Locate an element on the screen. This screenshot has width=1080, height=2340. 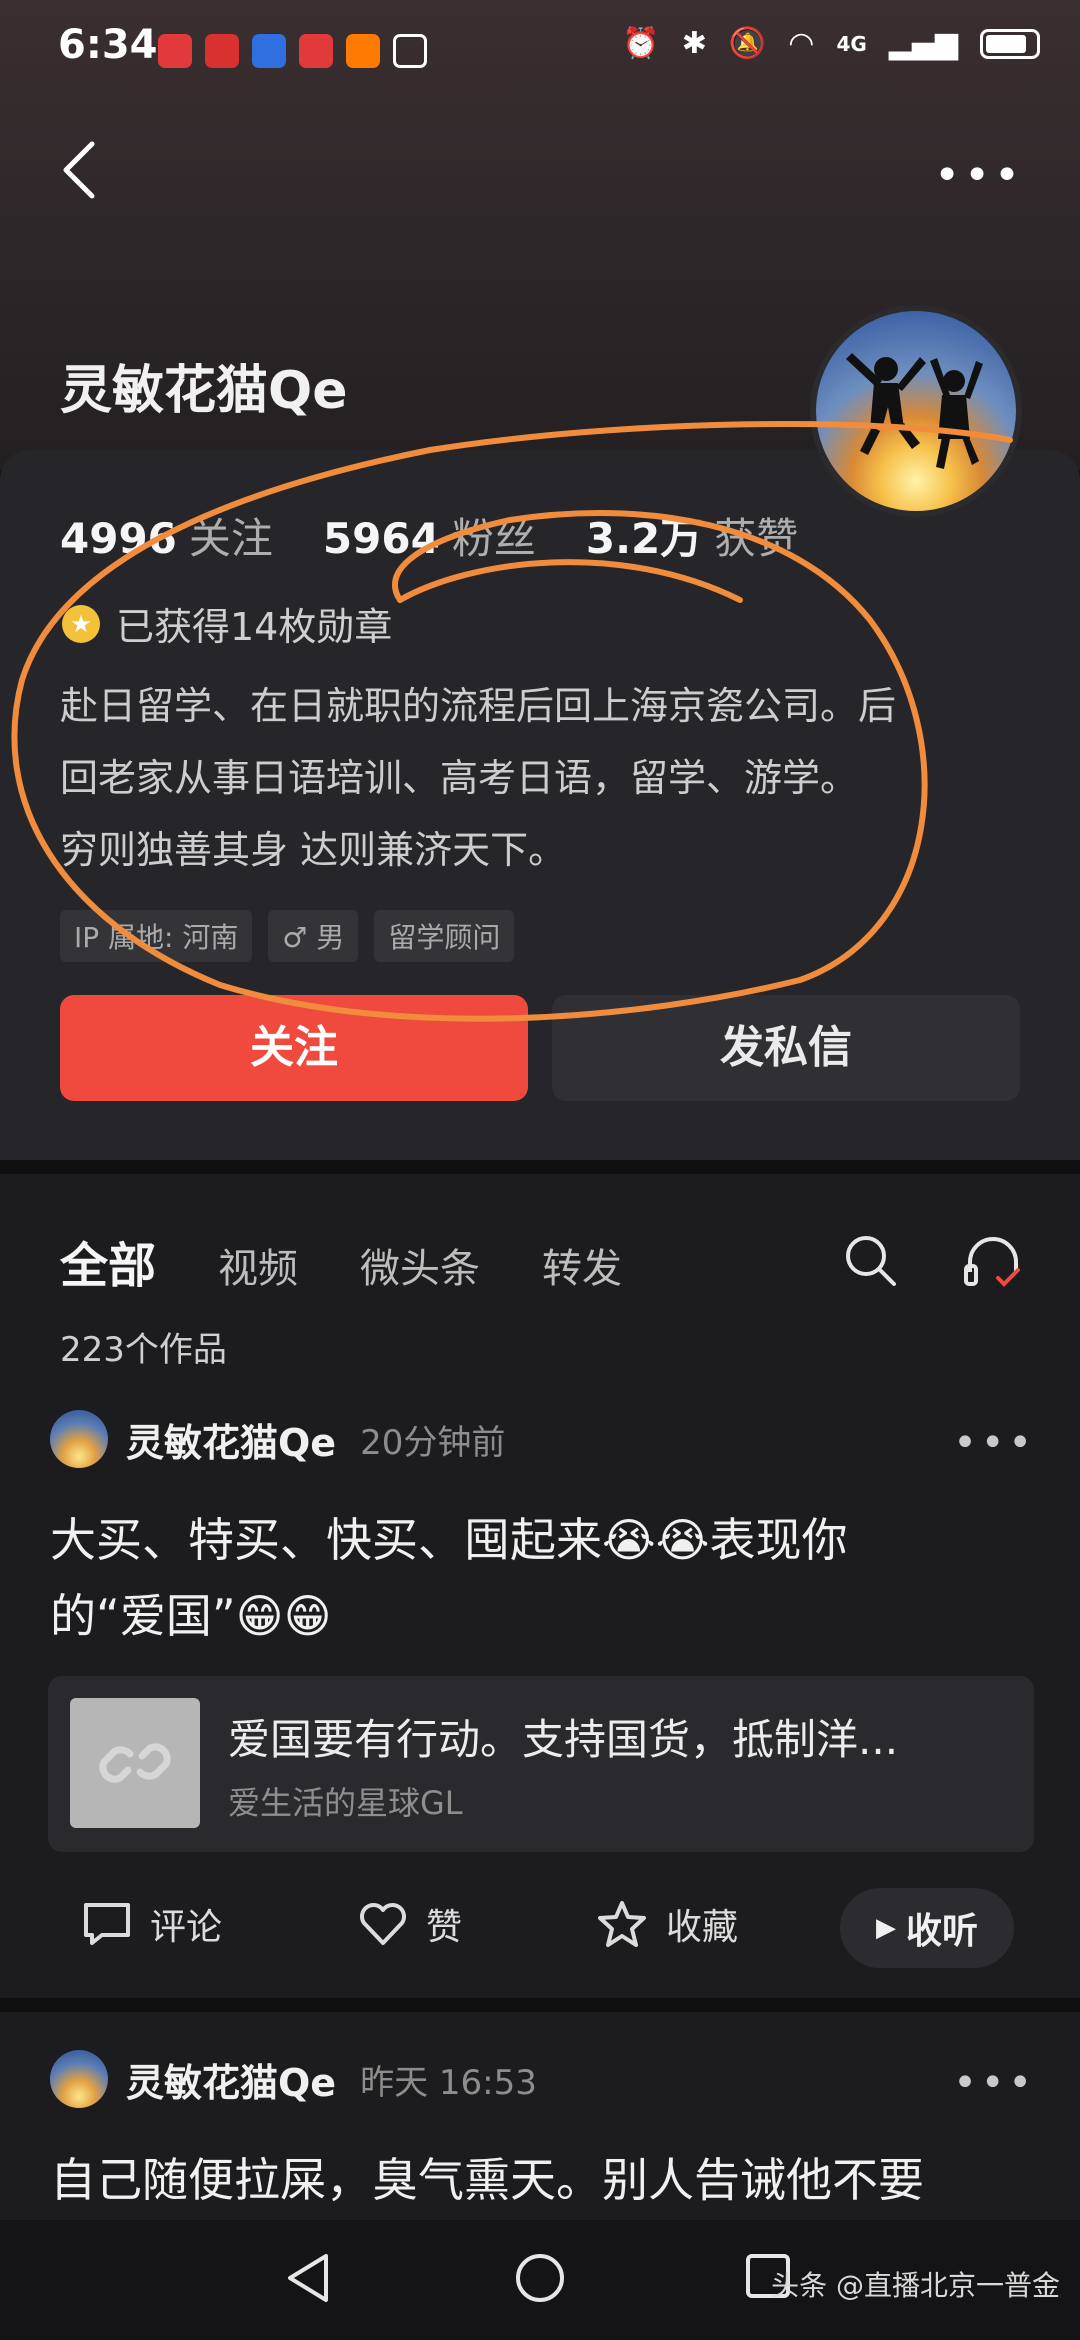
link-source: 爱生活的星球GL is located at coordinates (345, 1803).